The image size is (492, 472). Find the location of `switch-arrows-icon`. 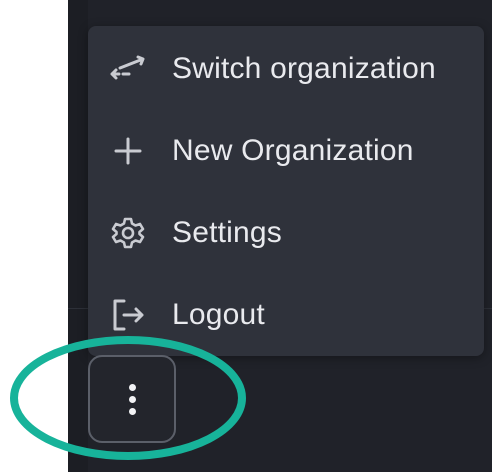

switch-arrows-icon is located at coordinates (128, 69).